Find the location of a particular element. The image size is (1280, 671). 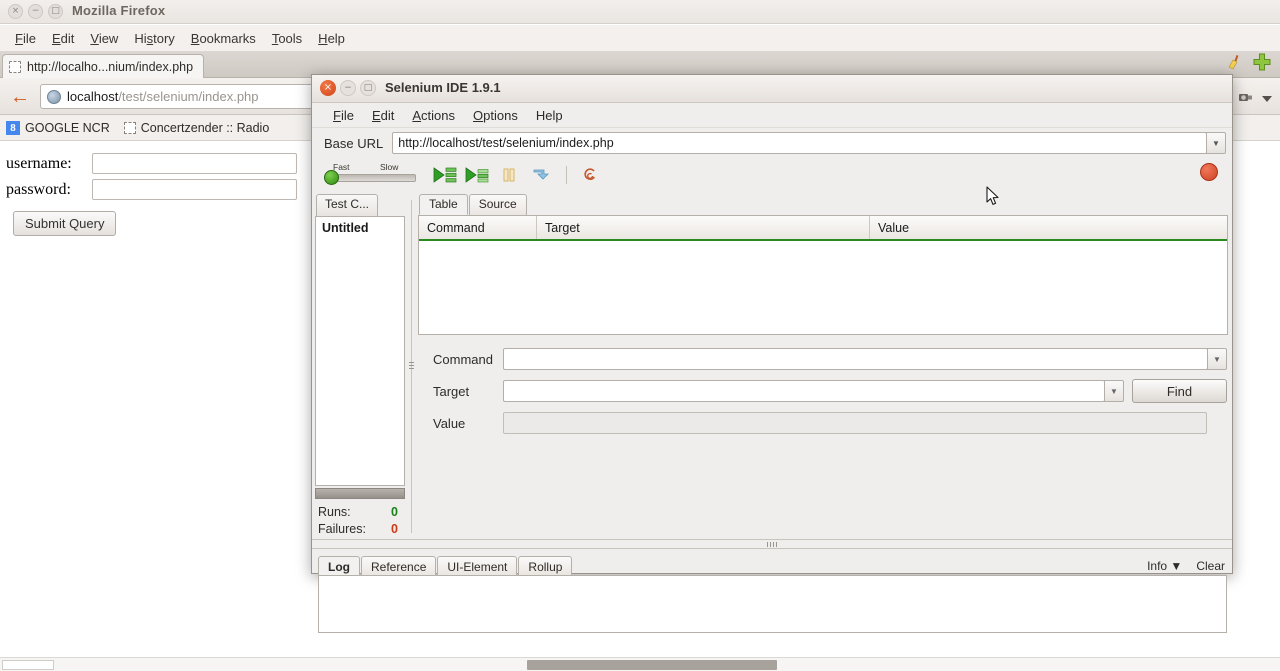

firefox-menu-edit: Edit is located at coordinates (63, 38).